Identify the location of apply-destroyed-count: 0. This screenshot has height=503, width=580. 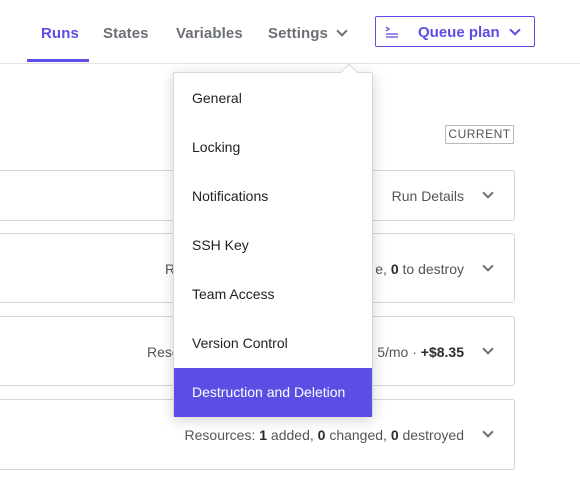
(394, 435).